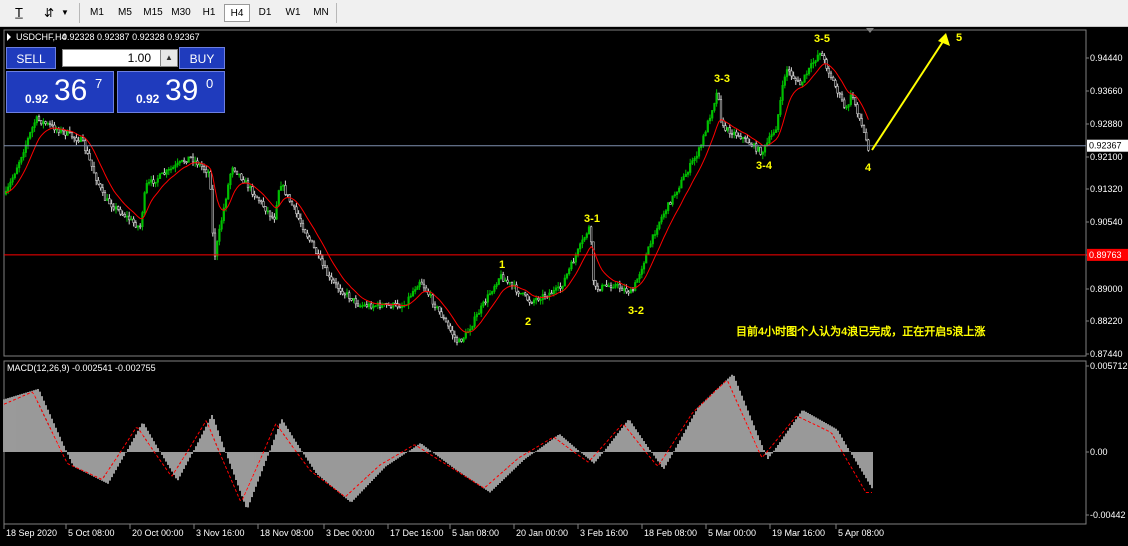 The height and width of the screenshot is (546, 1128). What do you see at coordinates (202, 58) in the screenshot?
I see `buy-button: BUY` at bounding box center [202, 58].